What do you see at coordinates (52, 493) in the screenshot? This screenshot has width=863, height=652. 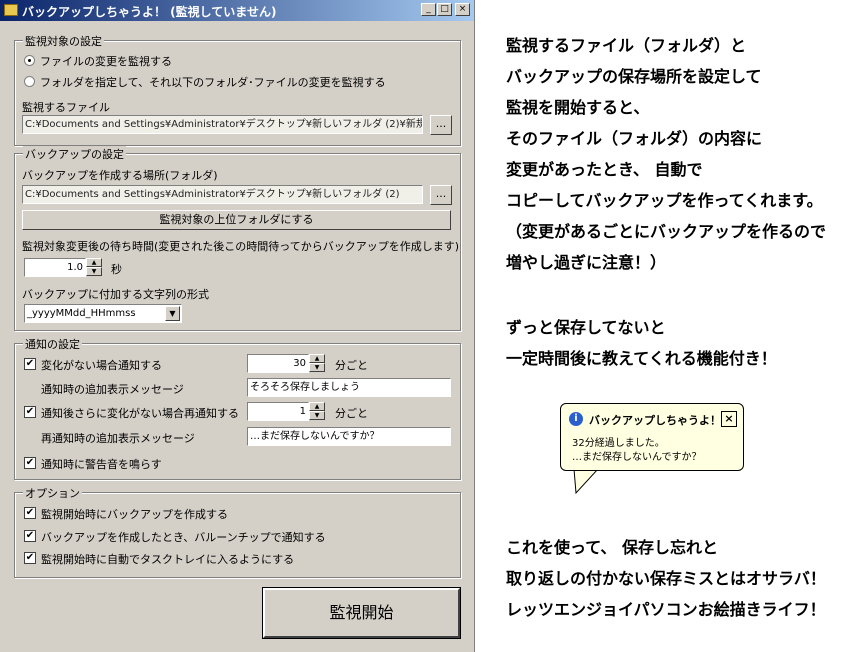 I see `group-legend: オプション` at bounding box center [52, 493].